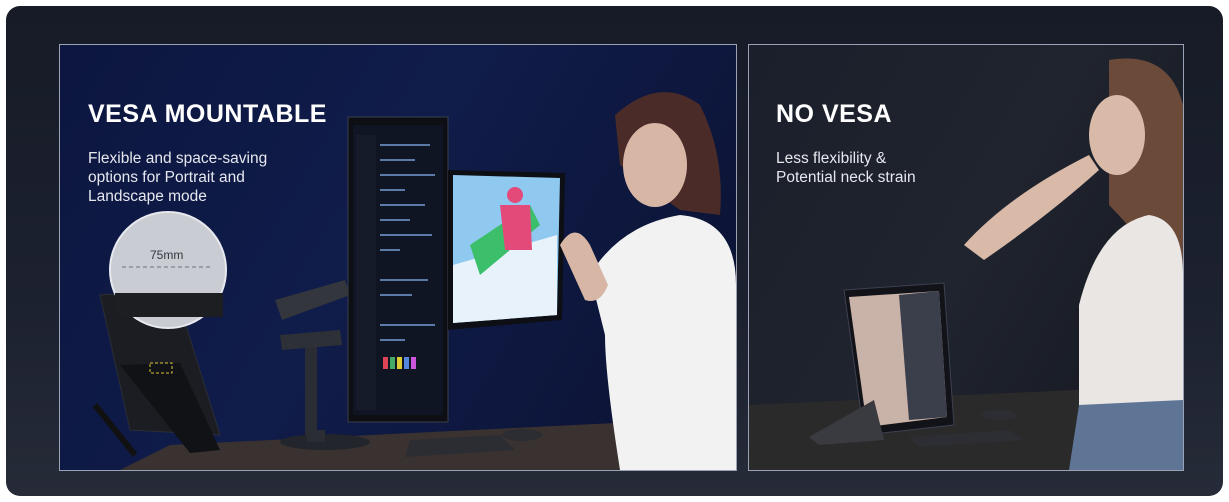 This screenshot has width=1229, height=502. Describe the element at coordinates (166, 177) in the screenshot. I see `description-line: options for Portrait and` at that location.